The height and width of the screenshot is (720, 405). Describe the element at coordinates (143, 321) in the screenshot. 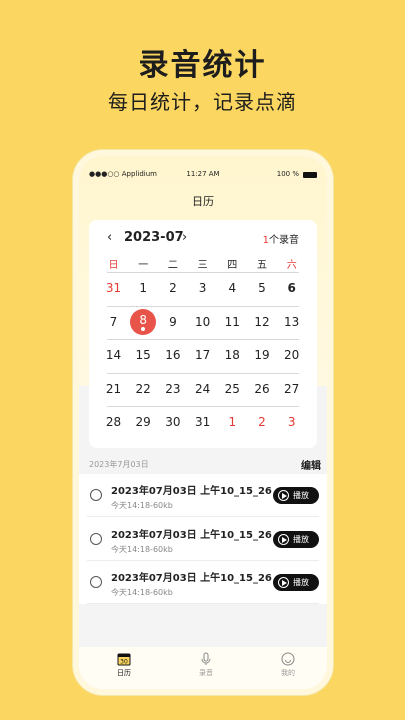

I see `calendar-day-selected: 8` at that location.